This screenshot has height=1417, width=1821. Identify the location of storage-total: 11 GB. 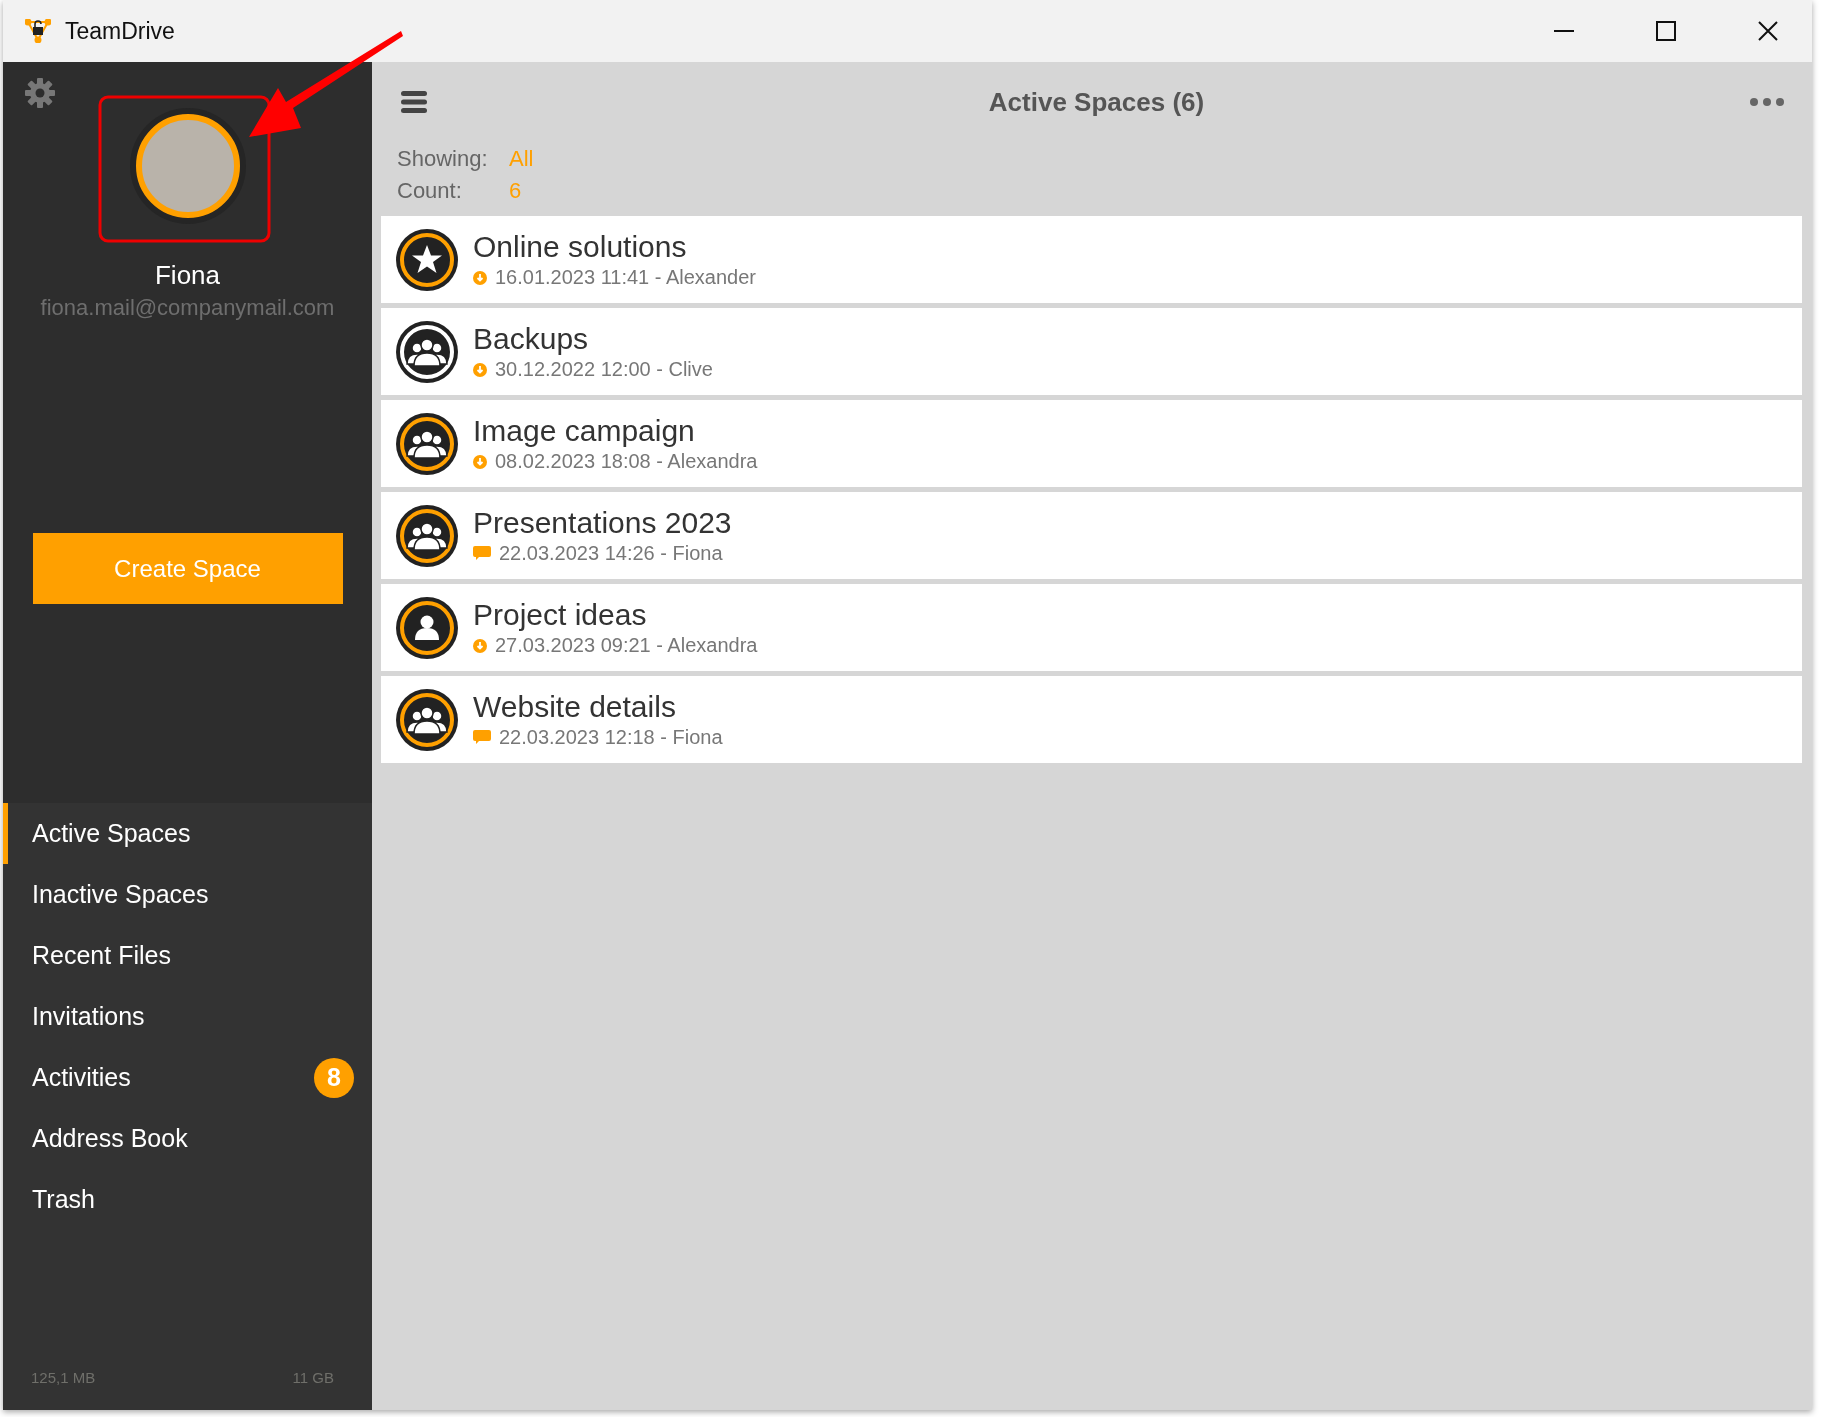
(313, 1377).